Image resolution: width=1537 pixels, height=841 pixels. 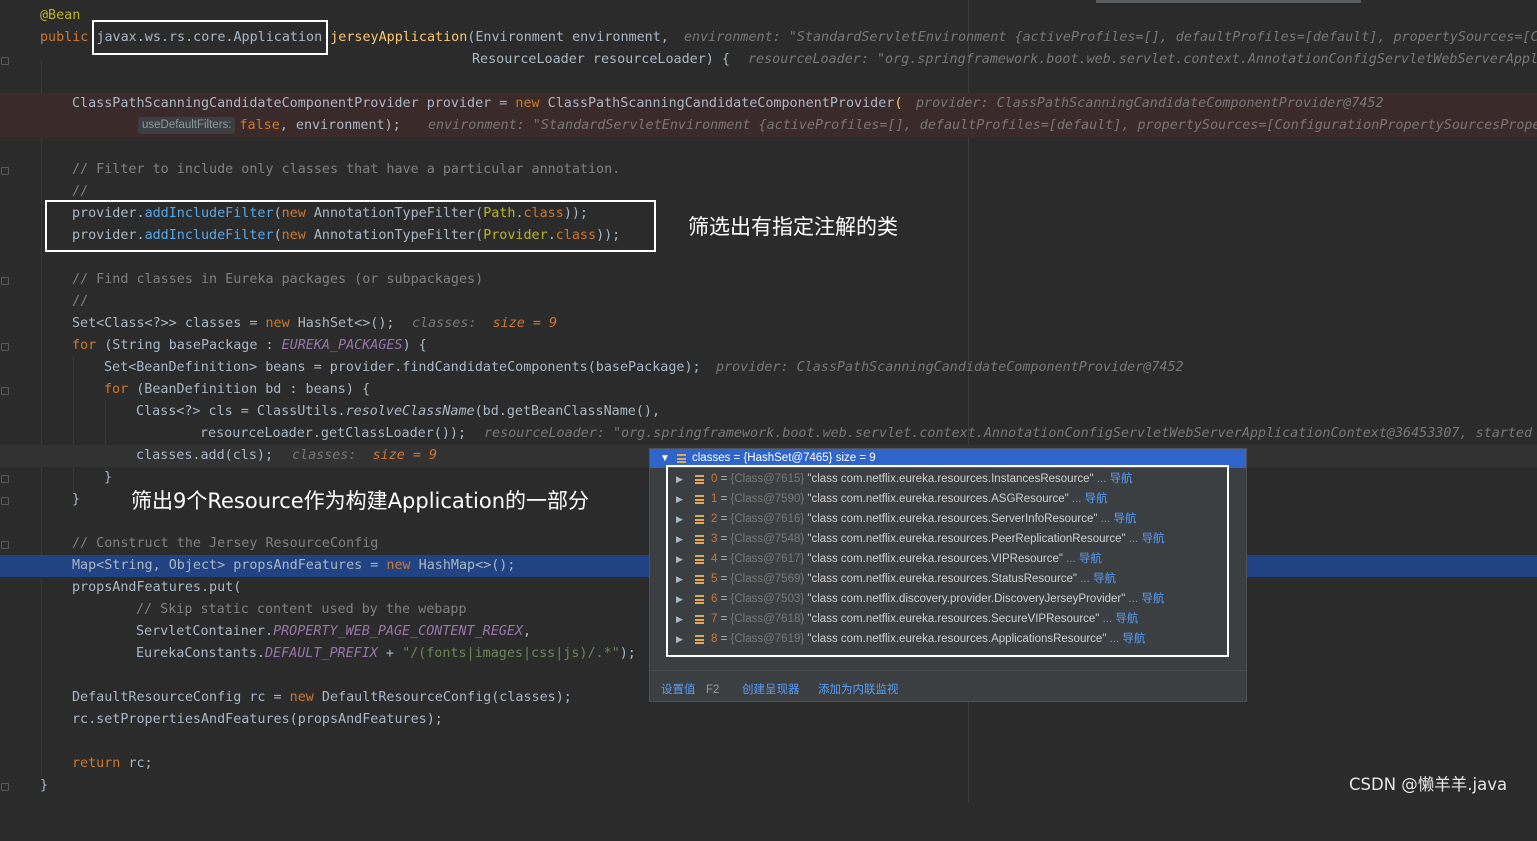 I want to click on set-value-link: 设置值, so click(x=678, y=690).